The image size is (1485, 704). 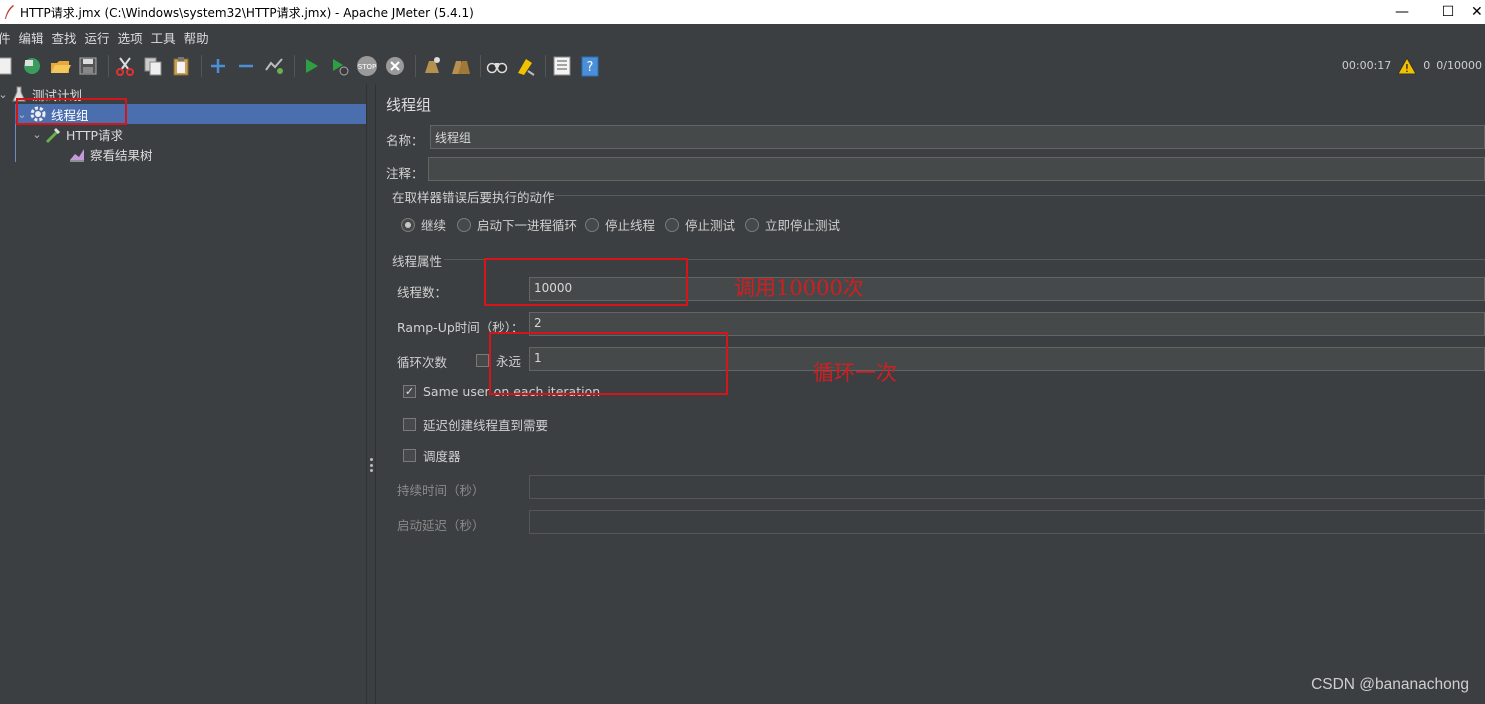 What do you see at coordinates (8, 66) in the screenshot?
I see `new-icon` at bounding box center [8, 66].